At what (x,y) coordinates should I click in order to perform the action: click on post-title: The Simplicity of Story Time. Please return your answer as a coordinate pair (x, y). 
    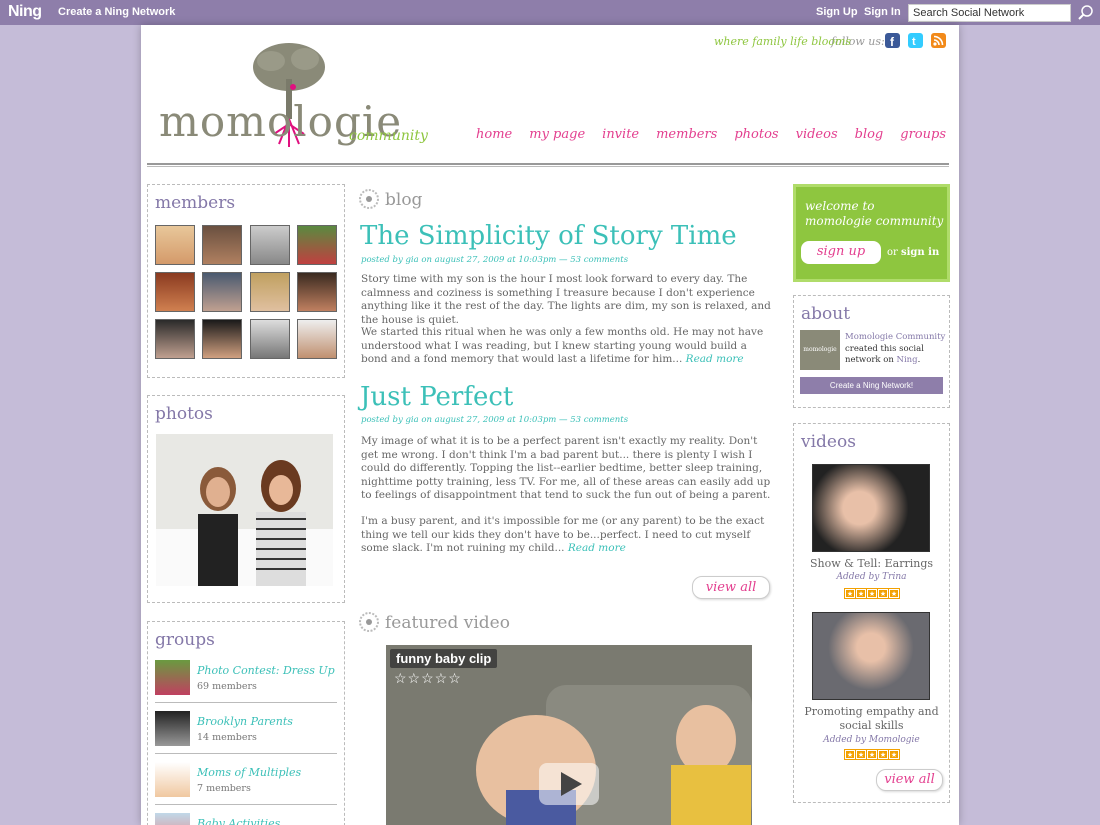
    Looking at the image, I should click on (548, 236).